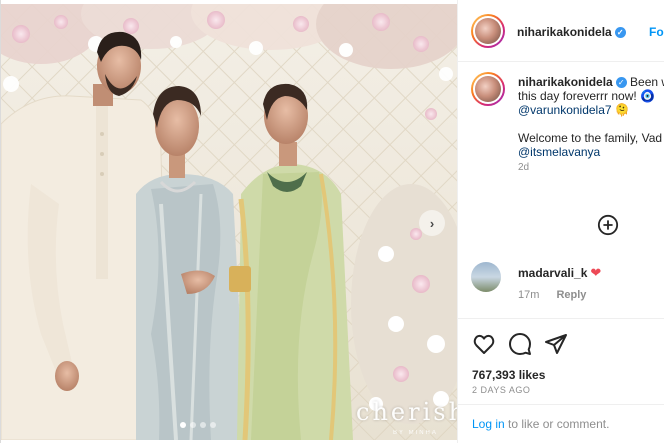 This screenshot has height=443, width=664. Describe the element at coordinates (508, 375) in the screenshot. I see `like-count: 767,393 likes` at that location.